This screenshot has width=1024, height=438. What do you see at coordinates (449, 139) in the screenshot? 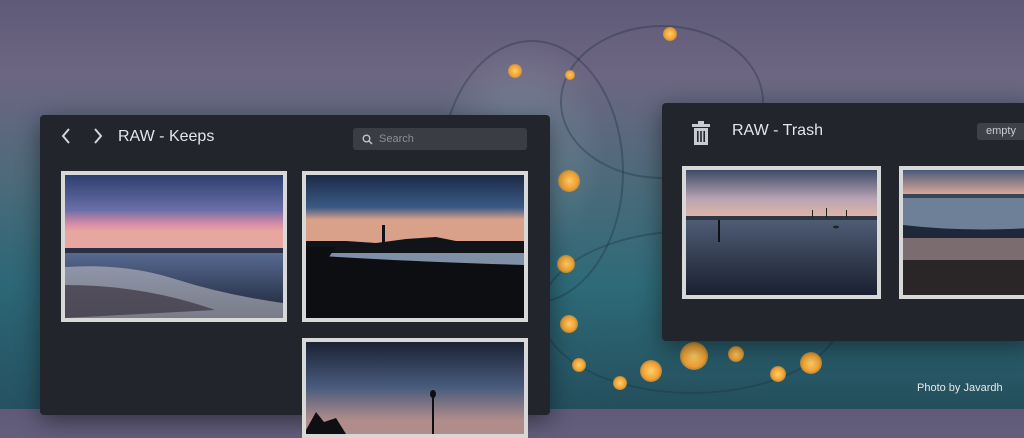
I see `search-input` at bounding box center [449, 139].